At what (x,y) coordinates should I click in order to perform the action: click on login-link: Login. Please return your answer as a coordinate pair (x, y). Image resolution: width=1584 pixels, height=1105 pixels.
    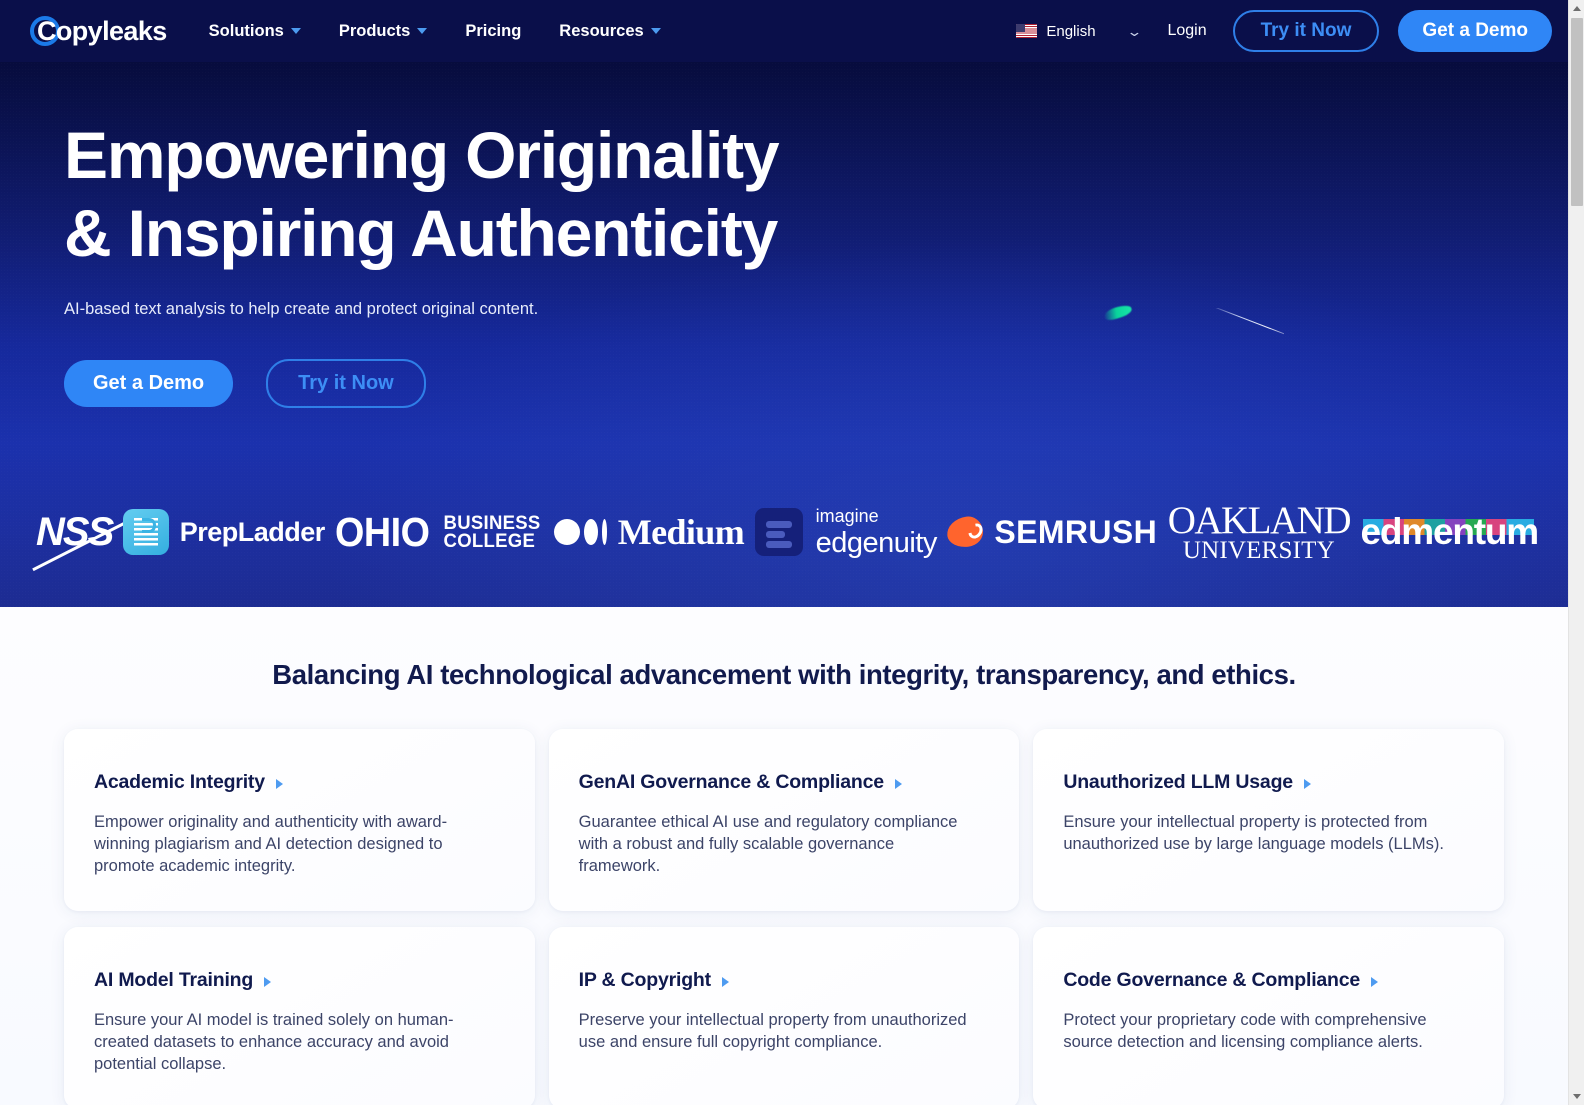
    Looking at the image, I should click on (1186, 31).